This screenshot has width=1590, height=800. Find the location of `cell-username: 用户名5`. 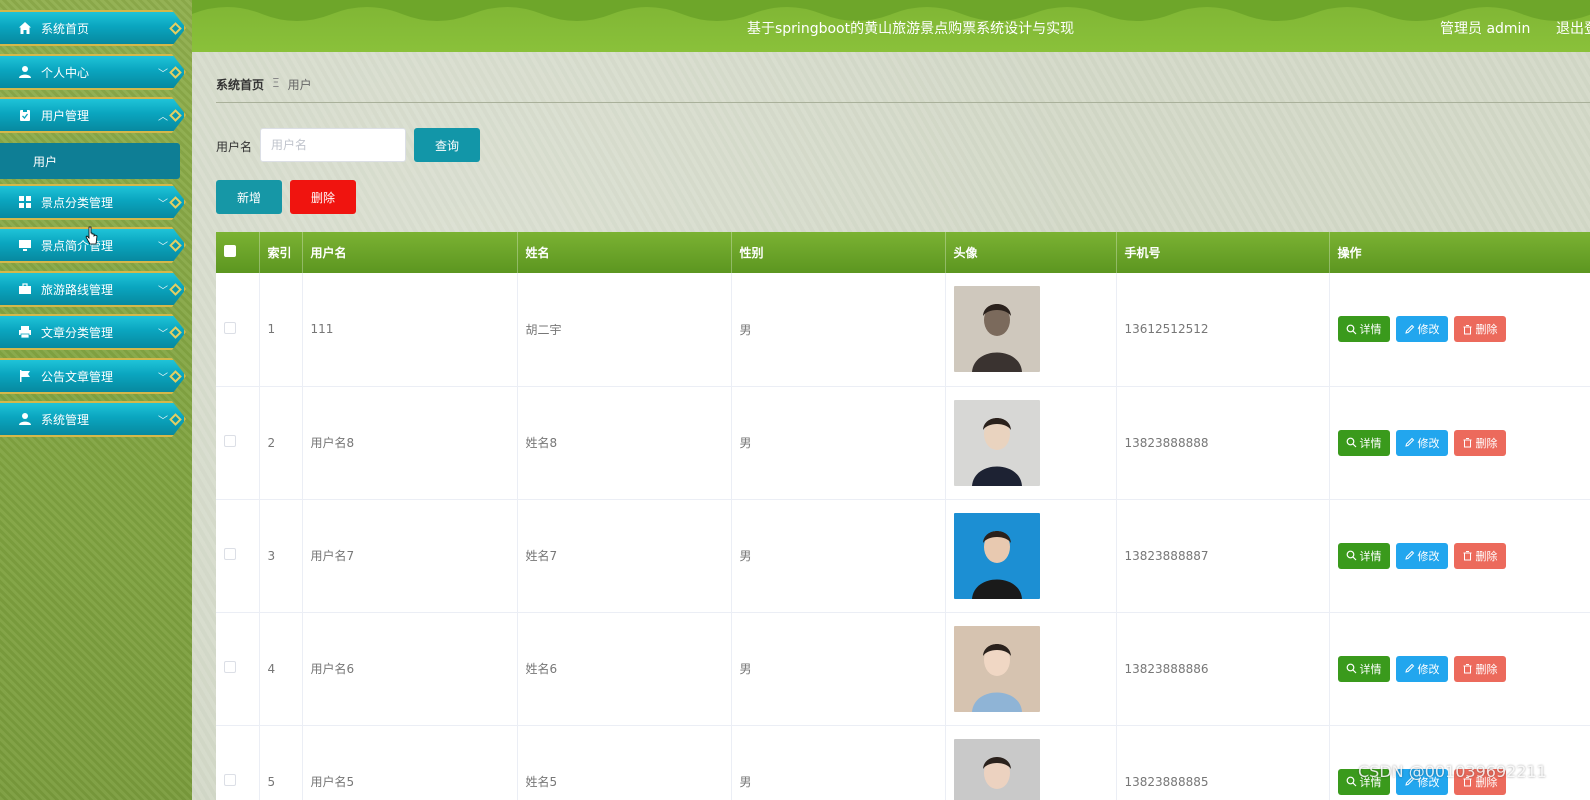

cell-username: 用户名5 is located at coordinates (410, 762).